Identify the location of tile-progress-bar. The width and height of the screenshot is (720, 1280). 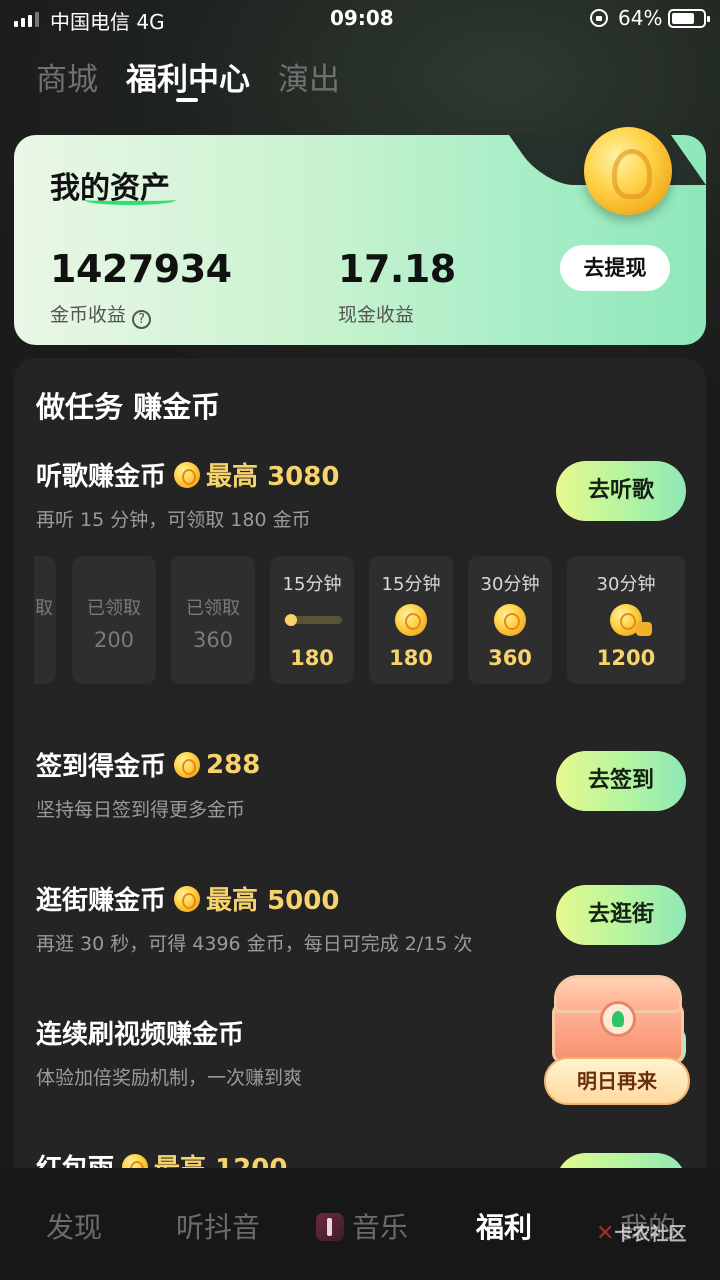
(313, 620).